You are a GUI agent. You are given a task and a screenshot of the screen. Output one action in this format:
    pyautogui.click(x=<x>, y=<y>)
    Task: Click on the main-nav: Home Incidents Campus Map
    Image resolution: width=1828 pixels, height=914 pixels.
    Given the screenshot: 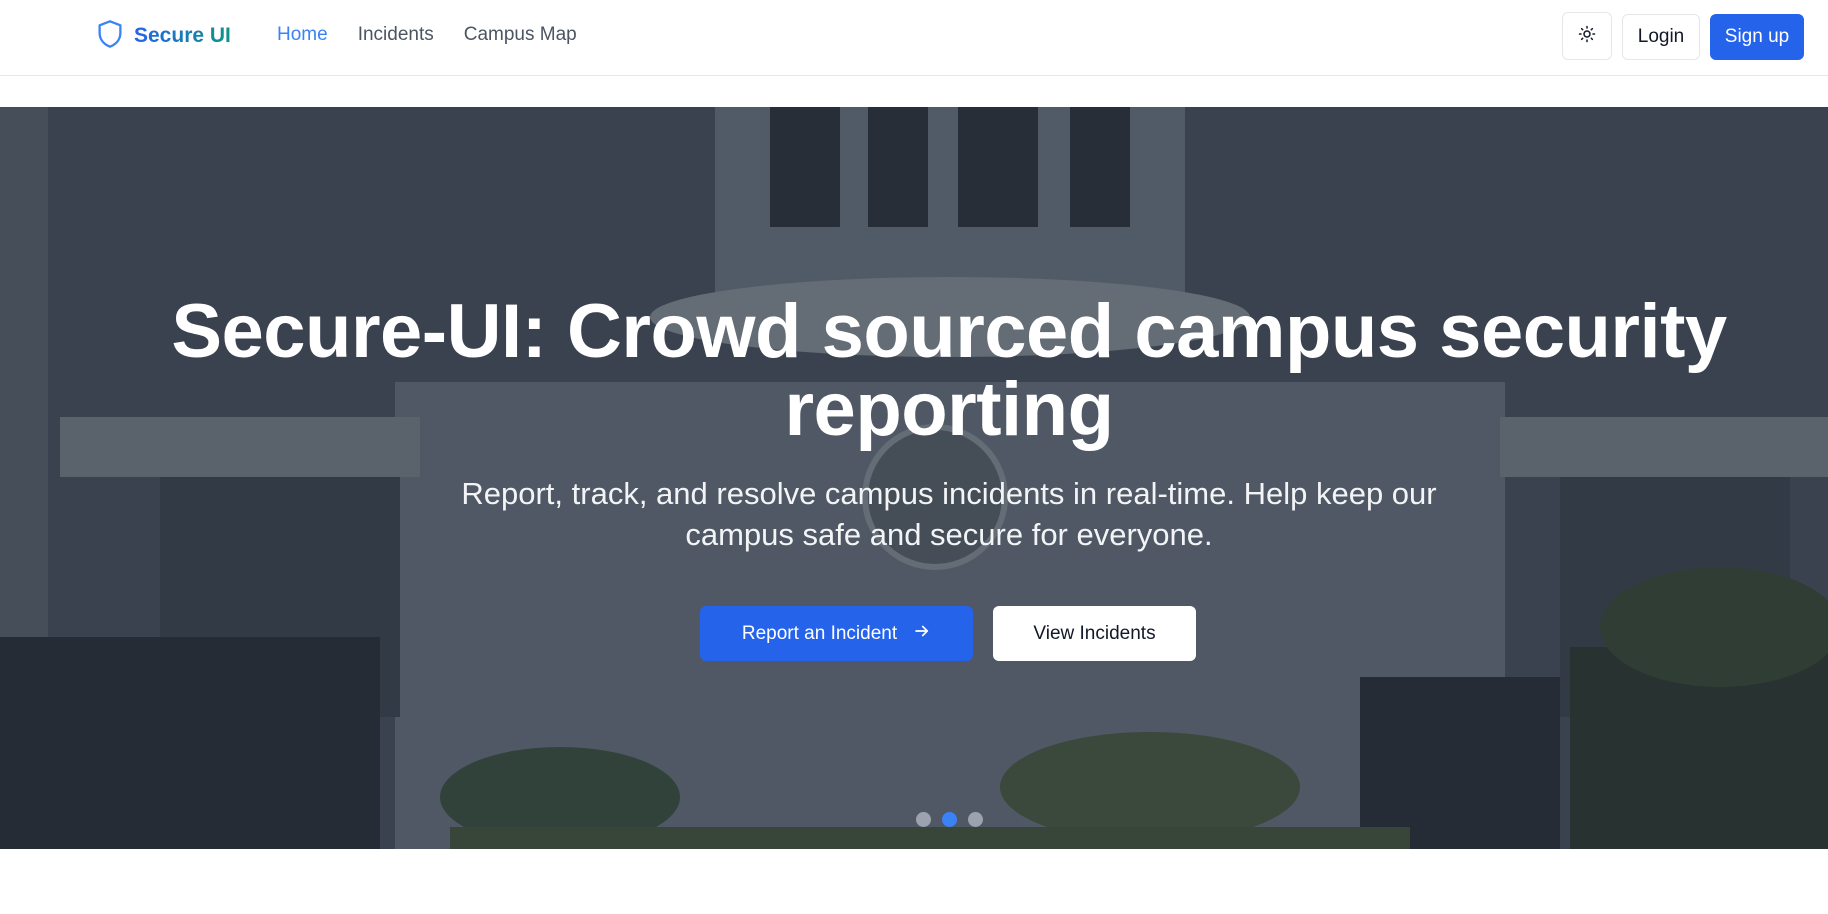 What is the action you would take?
    pyautogui.click(x=427, y=35)
    